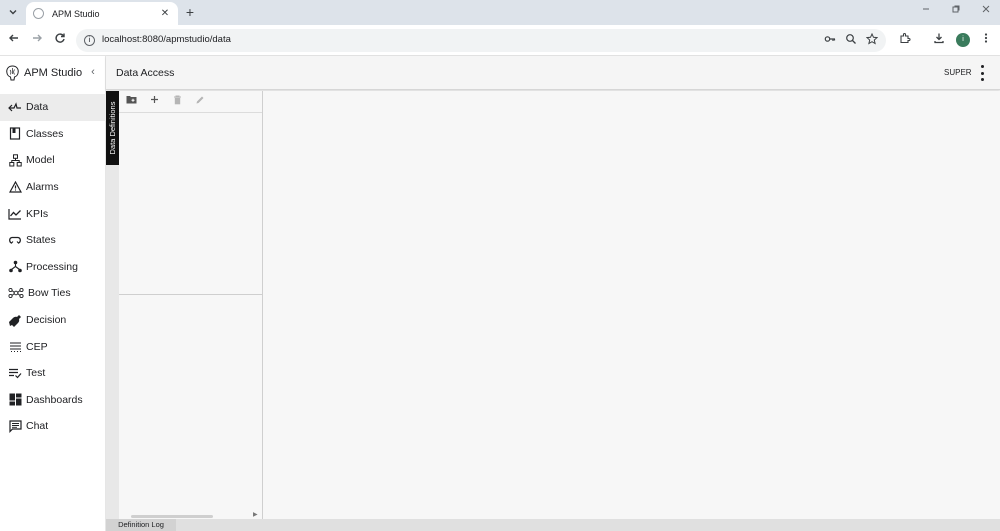  I want to click on chat-icon, so click(15, 426).